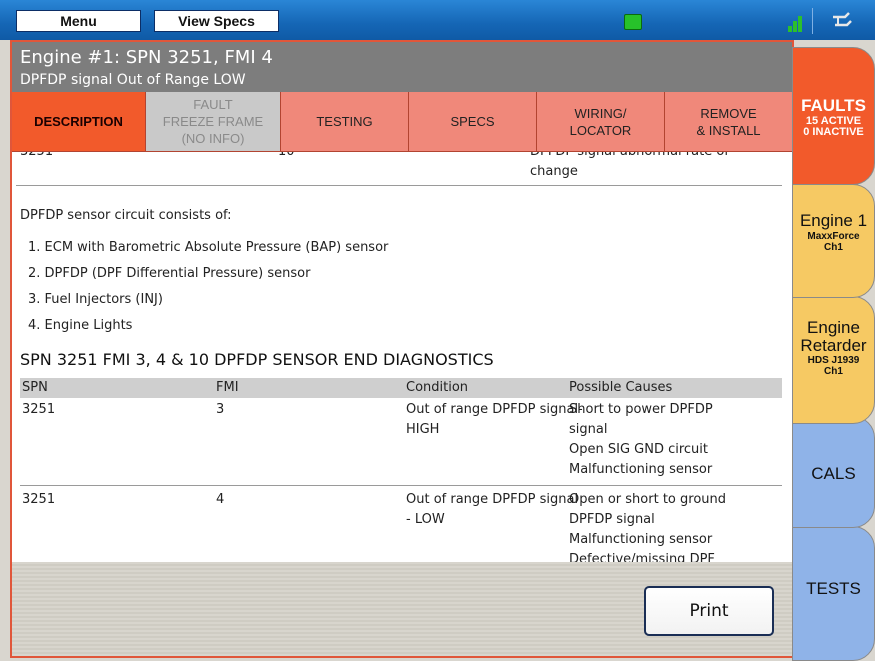  I want to click on side-tab-faults: FAULTS 15 ACTIVE 0 INACTIVE, so click(833, 116).